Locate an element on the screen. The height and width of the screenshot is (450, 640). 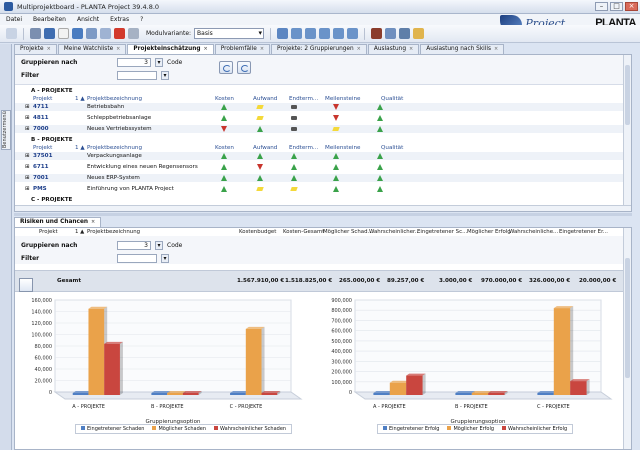
door-exit-icon is located at coordinates (419, 33).